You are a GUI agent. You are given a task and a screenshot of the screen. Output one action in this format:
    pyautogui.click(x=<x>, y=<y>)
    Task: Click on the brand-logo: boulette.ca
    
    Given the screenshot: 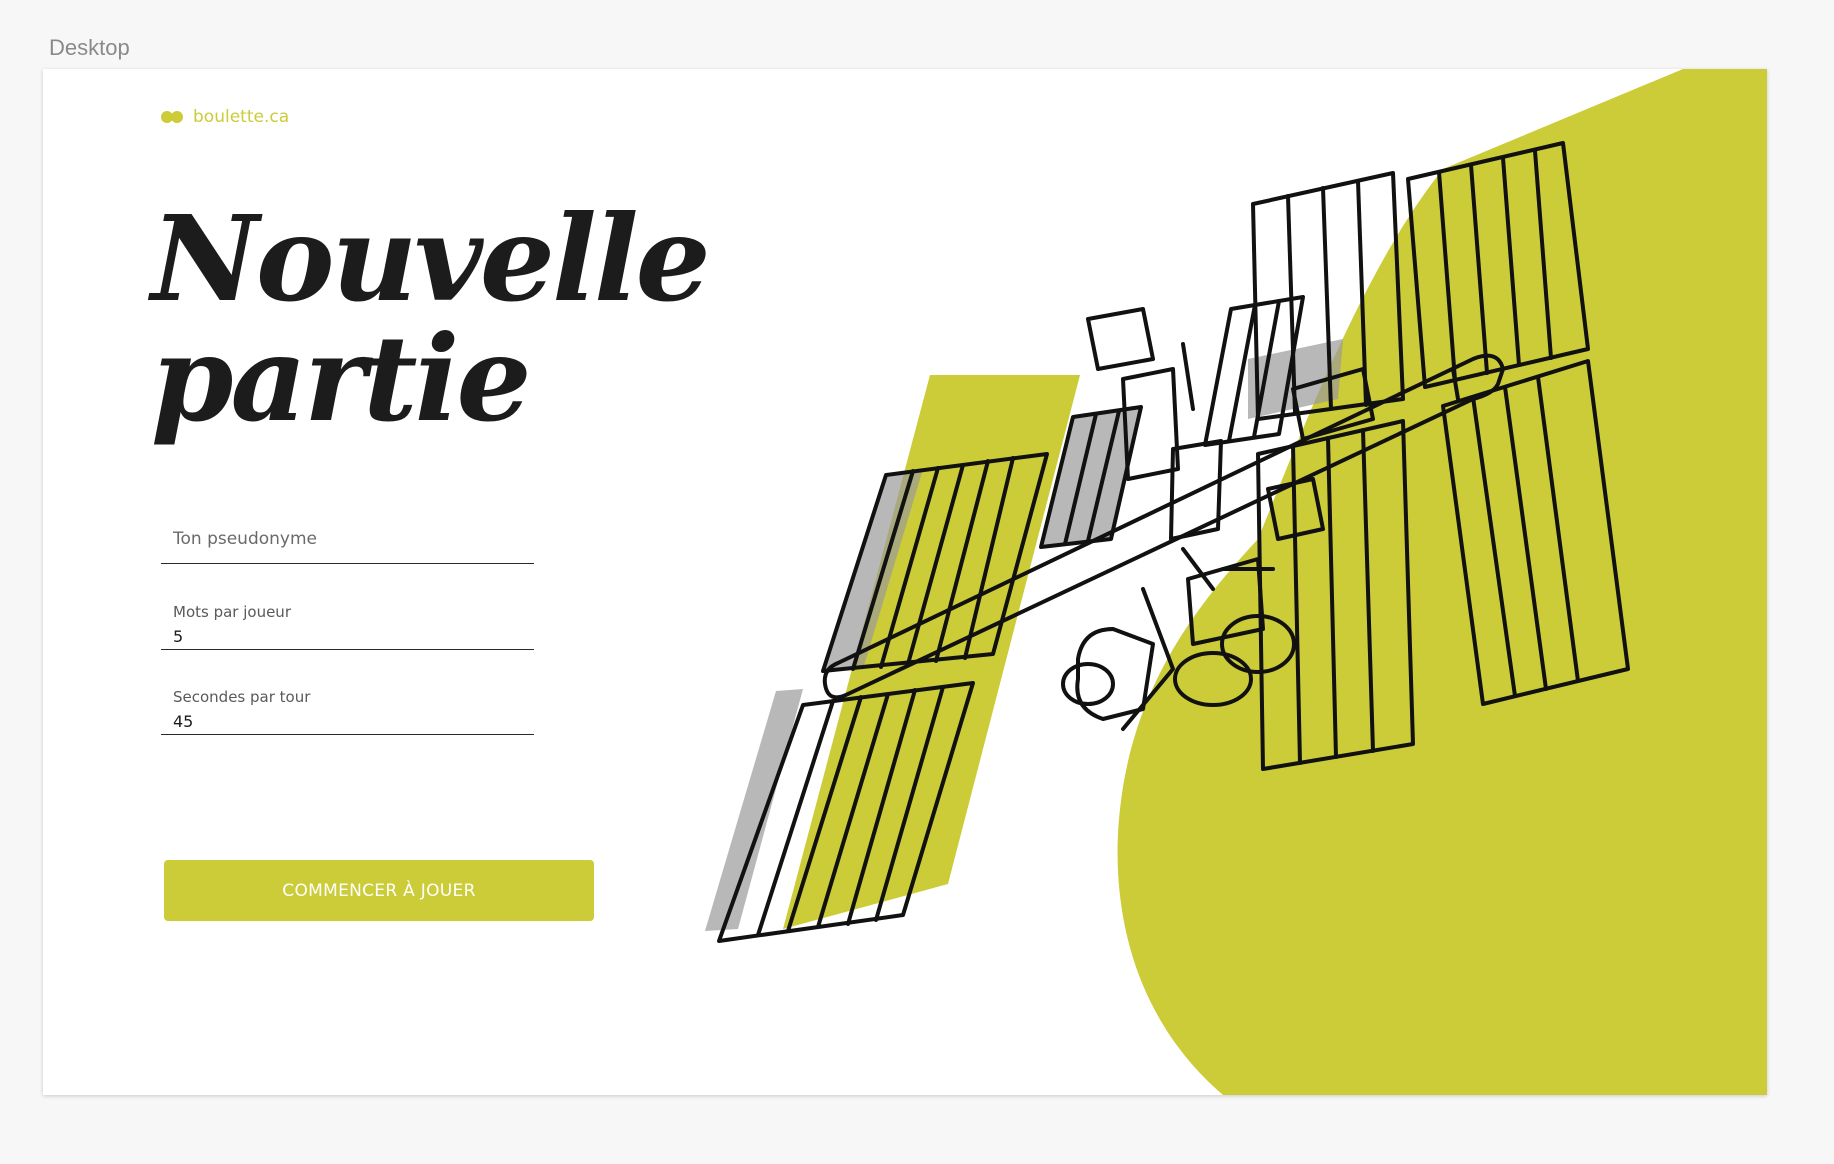 What is the action you would take?
    pyautogui.click(x=225, y=117)
    